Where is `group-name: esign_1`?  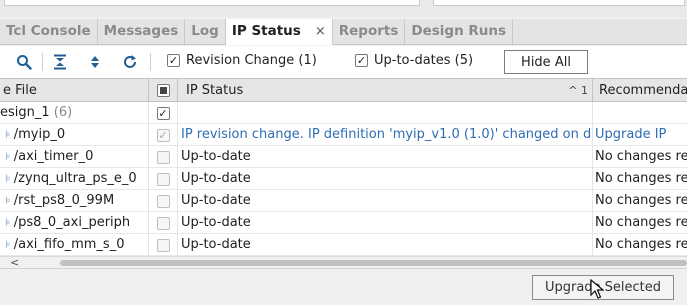
group-name: esign_1 is located at coordinates (25, 112).